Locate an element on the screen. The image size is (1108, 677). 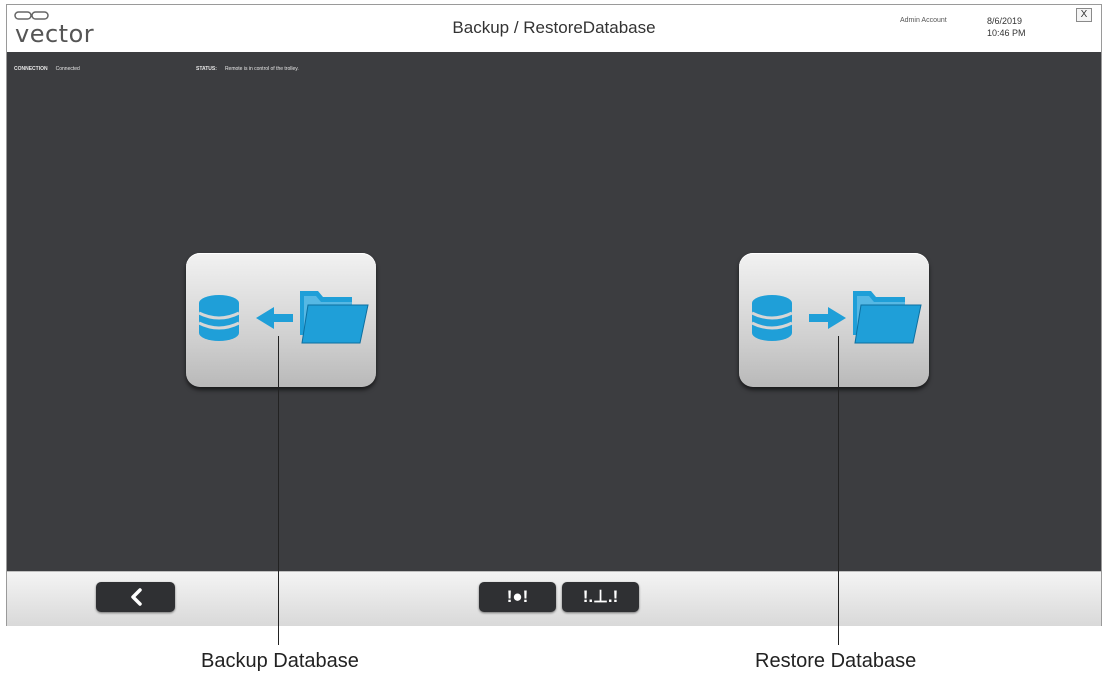
status-label: STATUS: is located at coordinates (206, 69).